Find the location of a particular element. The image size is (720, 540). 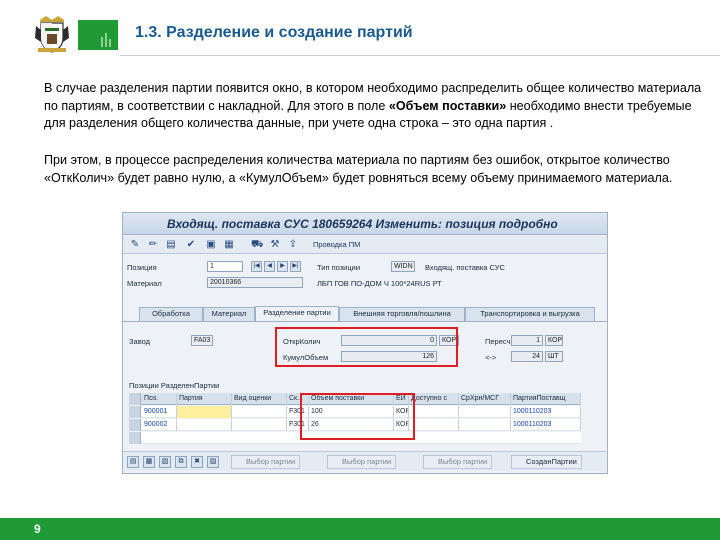

insert-row-icon: ▨ is located at coordinates (213, 462).